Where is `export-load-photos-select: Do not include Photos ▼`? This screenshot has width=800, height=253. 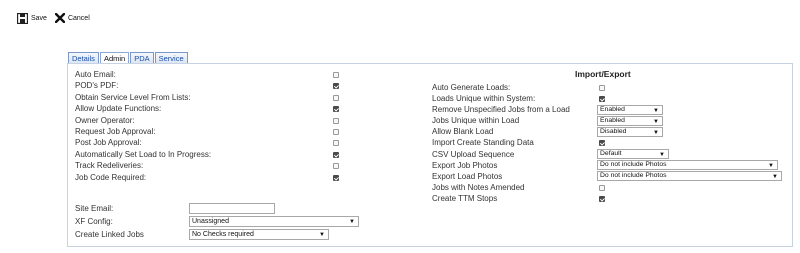 export-load-photos-select: Do not include Photos ▼ is located at coordinates (689, 176).